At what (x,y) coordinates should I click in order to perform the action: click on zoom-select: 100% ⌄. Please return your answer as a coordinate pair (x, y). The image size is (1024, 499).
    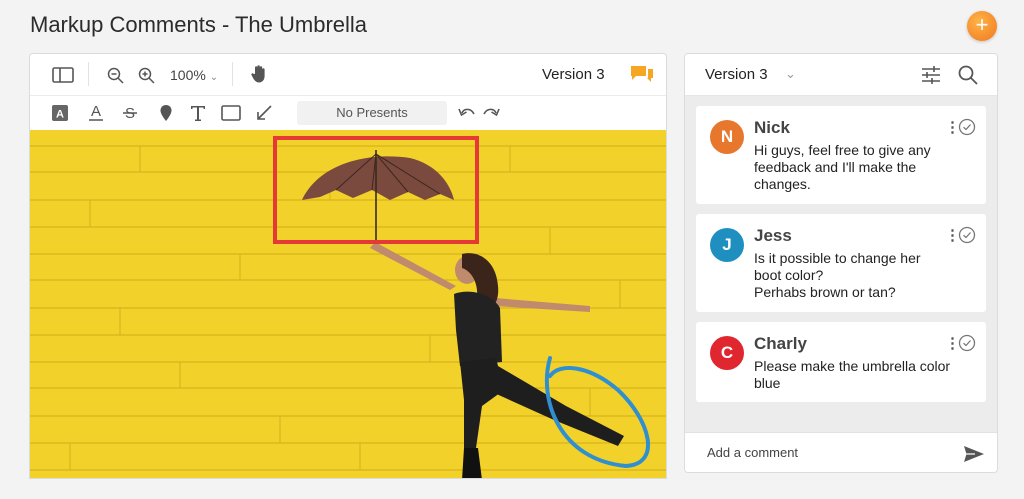
    Looking at the image, I should click on (194, 75).